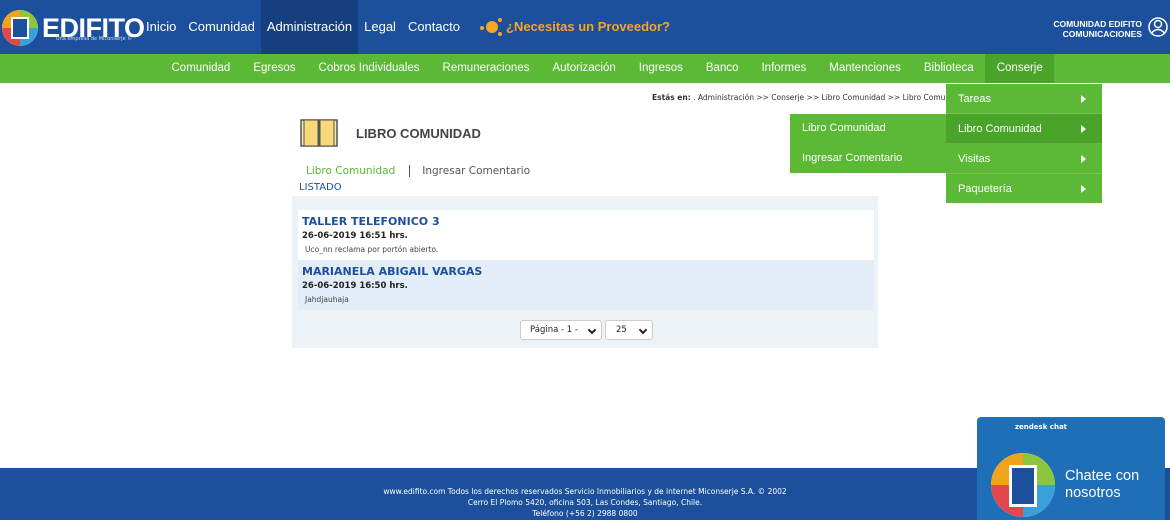 The image size is (1170, 520). I want to click on brand-tagline: Una empresa de Miconserje ©, so click(94, 39).